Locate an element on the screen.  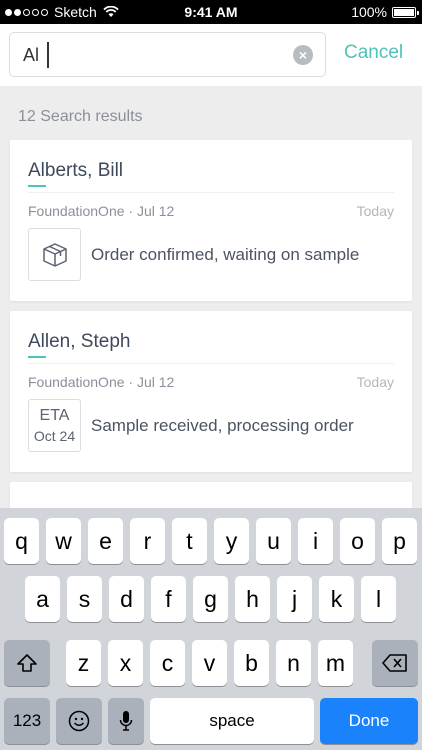
patient-name: Alberts, Bill is located at coordinates (76, 170).